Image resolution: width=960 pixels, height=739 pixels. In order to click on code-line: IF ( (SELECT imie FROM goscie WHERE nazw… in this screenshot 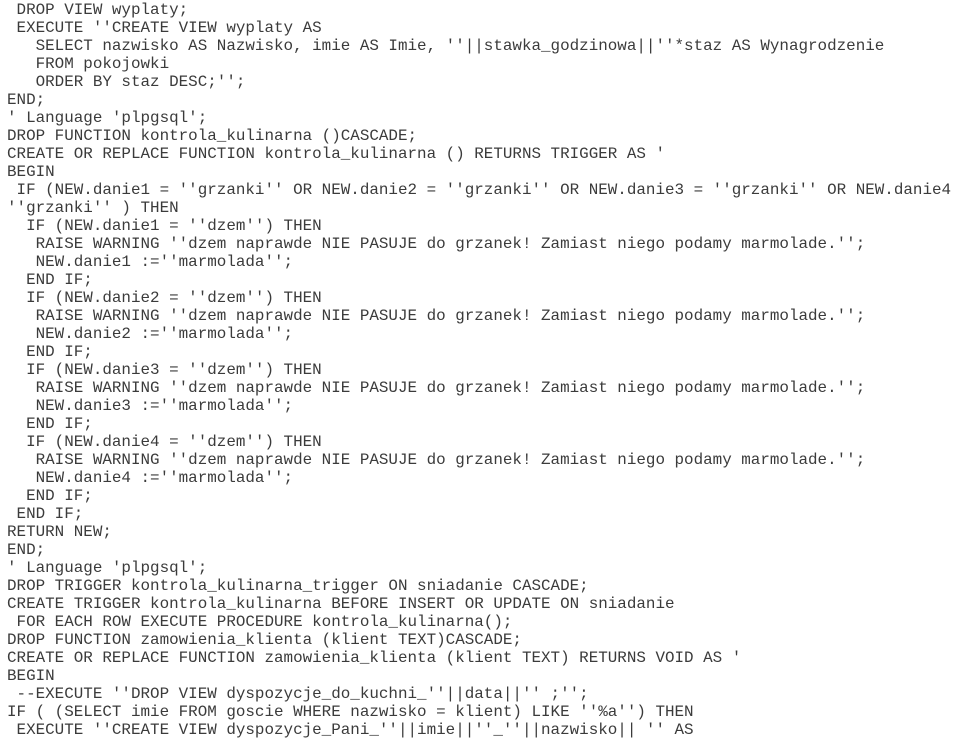, I will do `click(350, 712)`.